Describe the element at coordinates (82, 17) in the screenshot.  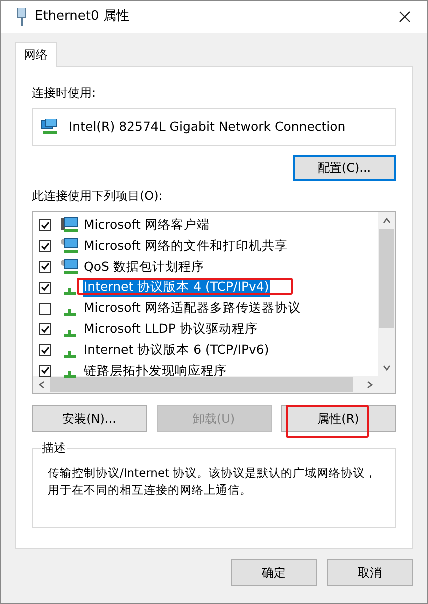
I see `window-title: Ethernet0 属性` at that location.